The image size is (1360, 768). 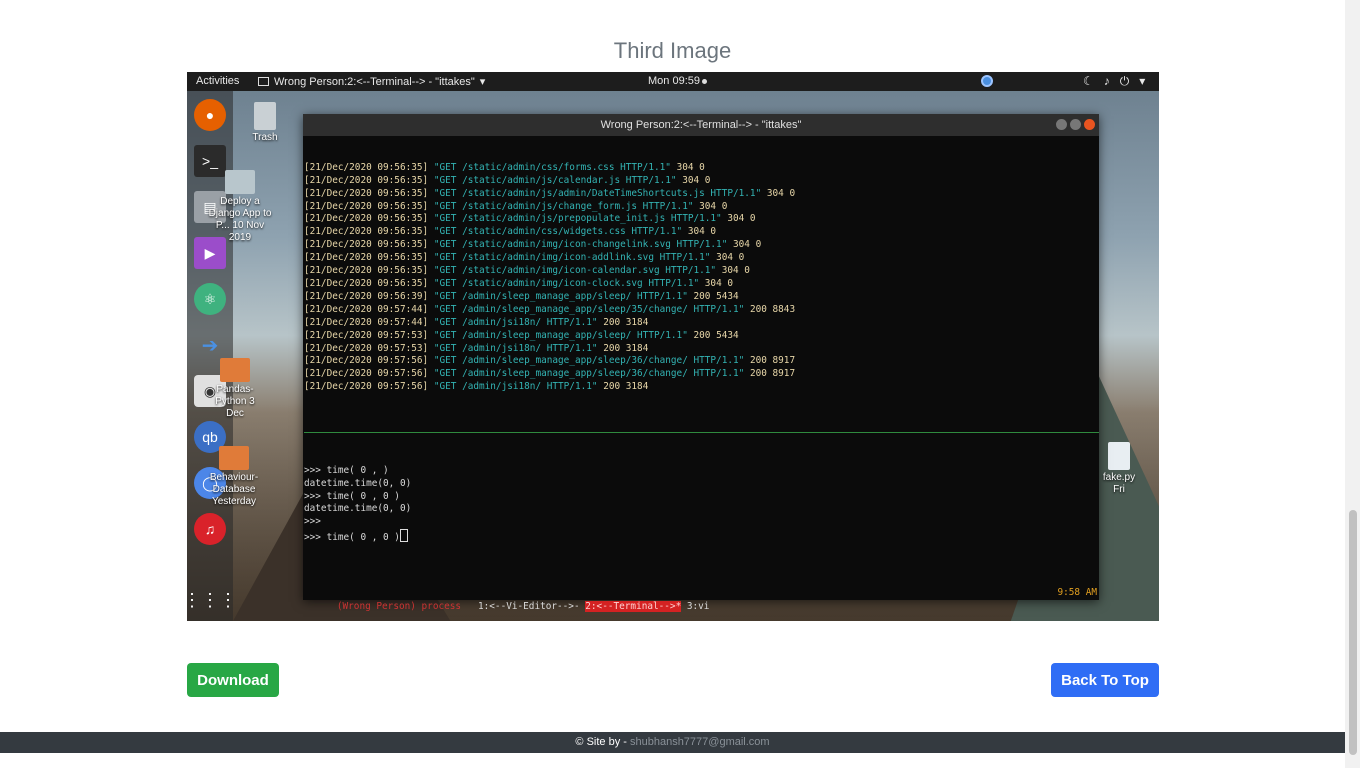 I want to click on chevron-down-icon: ▾, so click(x=482, y=82).